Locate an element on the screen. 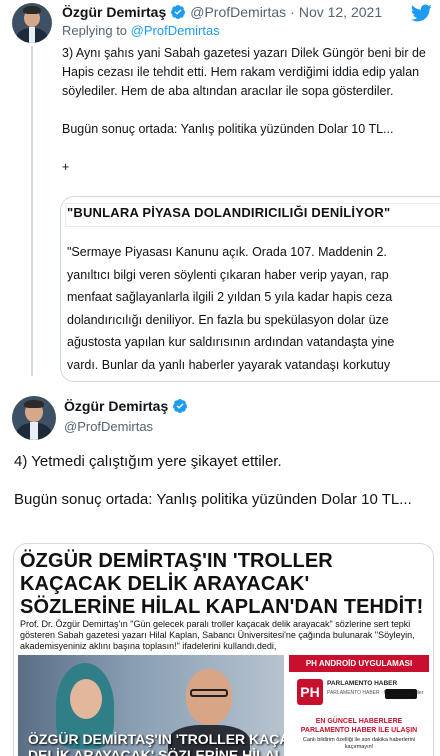 Image resolution: width=440 pixels, height=756 pixels. ph-logo: PH is located at coordinates (310, 692).